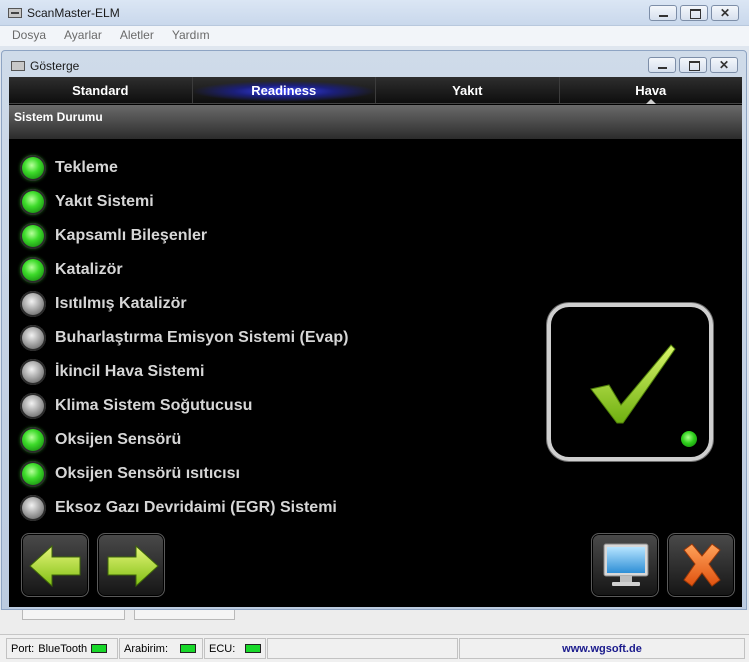  I want to click on section-header: Sistem Durumu, so click(375, 122).